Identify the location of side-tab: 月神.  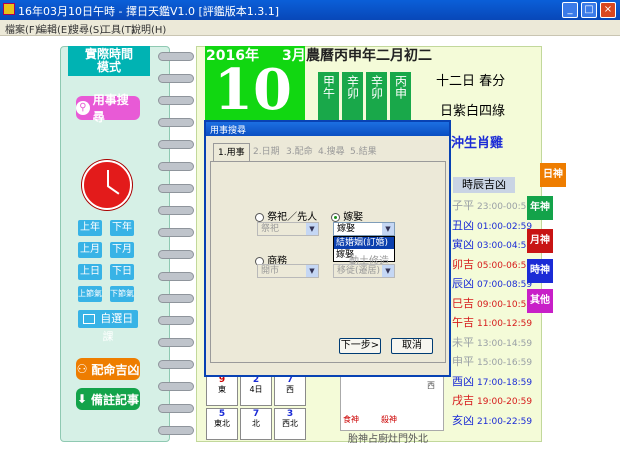
(540, 241).